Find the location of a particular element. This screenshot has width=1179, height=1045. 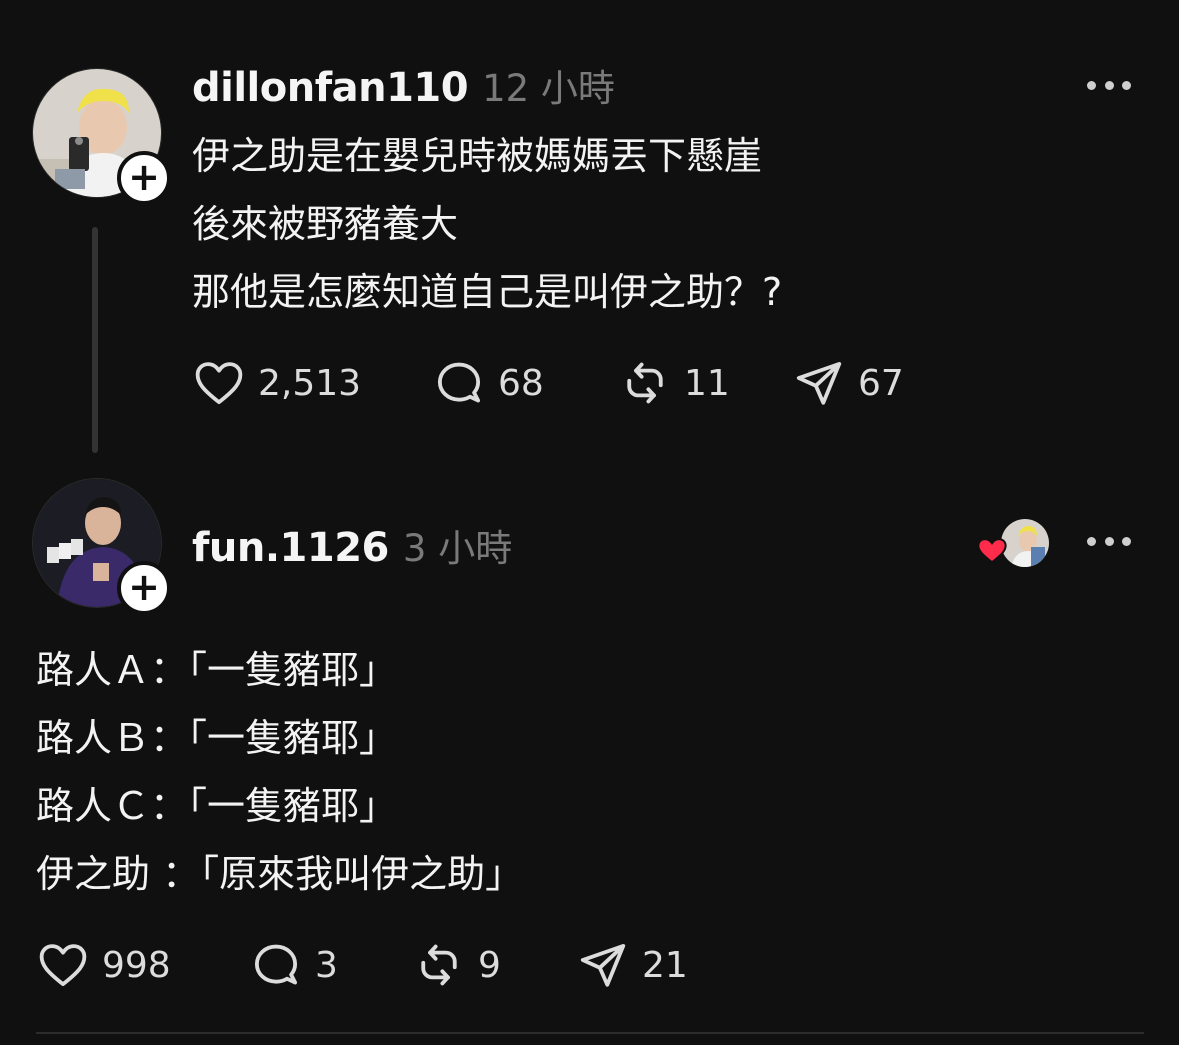

repost-count: 9 is located at coordinates (489, 965).